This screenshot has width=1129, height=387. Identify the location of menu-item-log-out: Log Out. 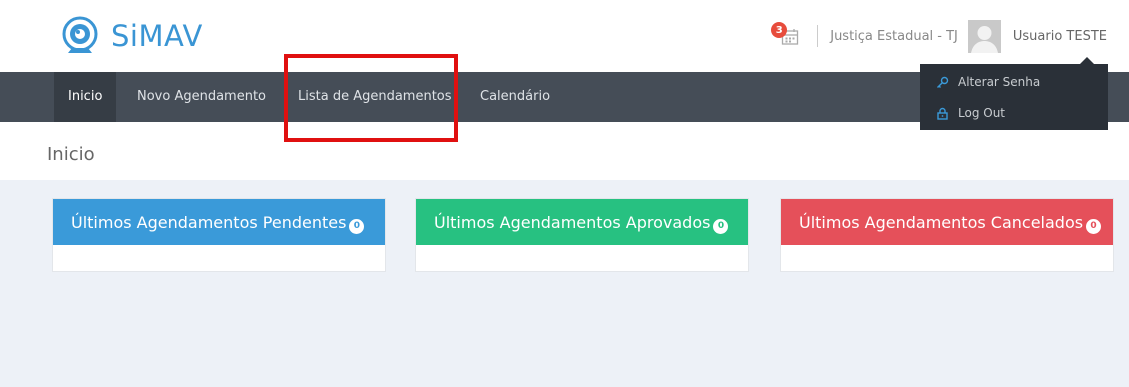
(970, 113).